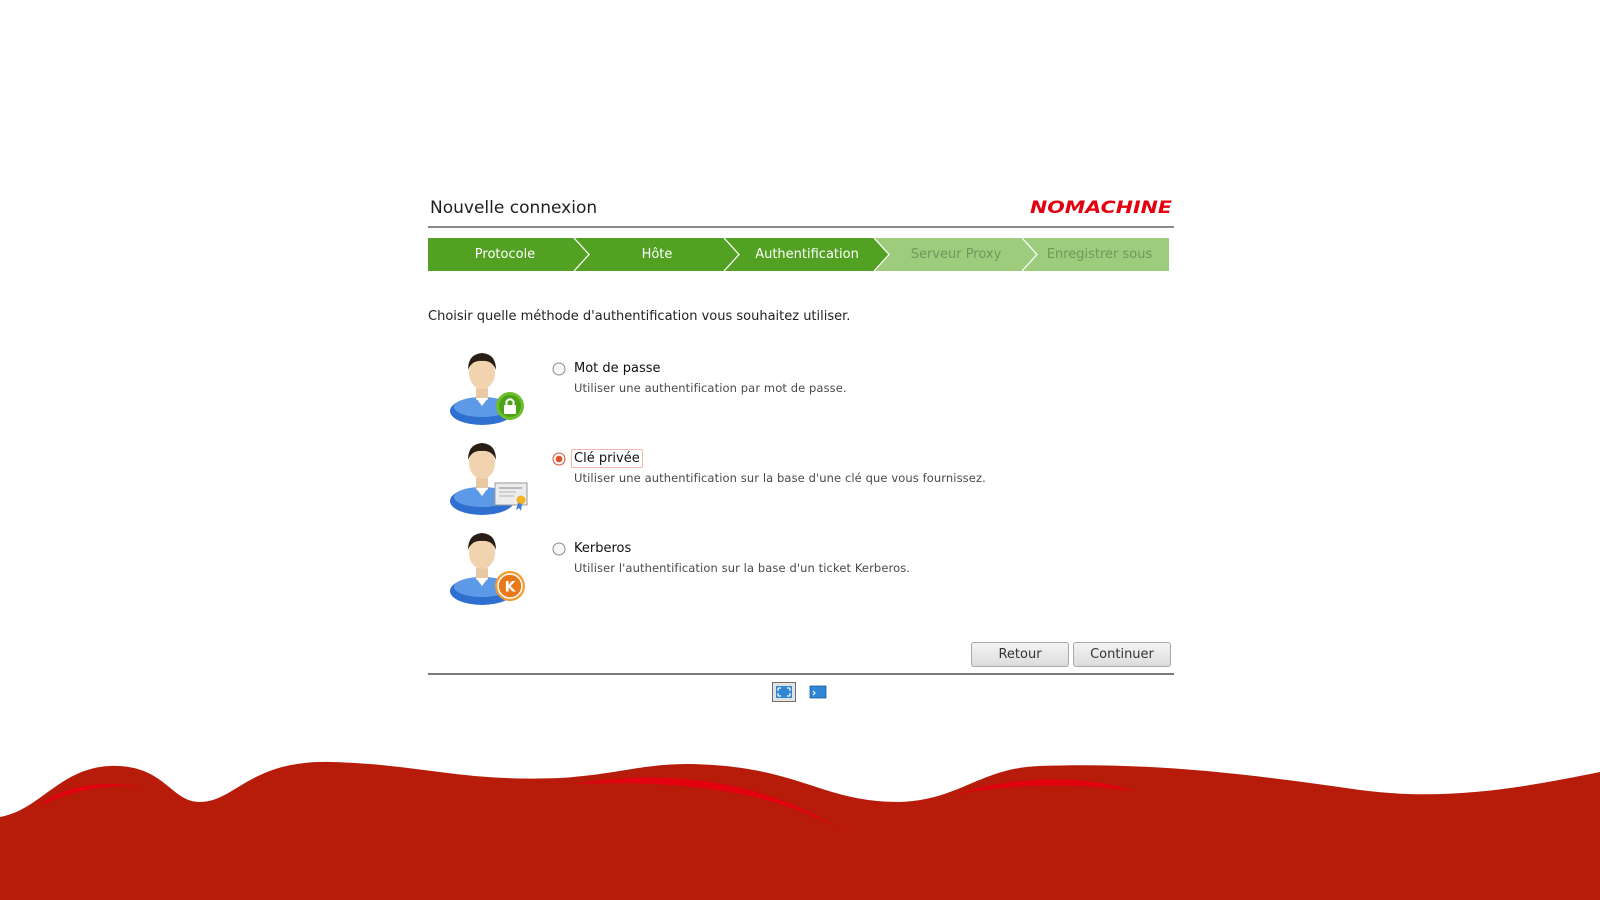  Describe the element at coordinates (559, 459) in the screenshot. I see `radio-private-key` at that location.